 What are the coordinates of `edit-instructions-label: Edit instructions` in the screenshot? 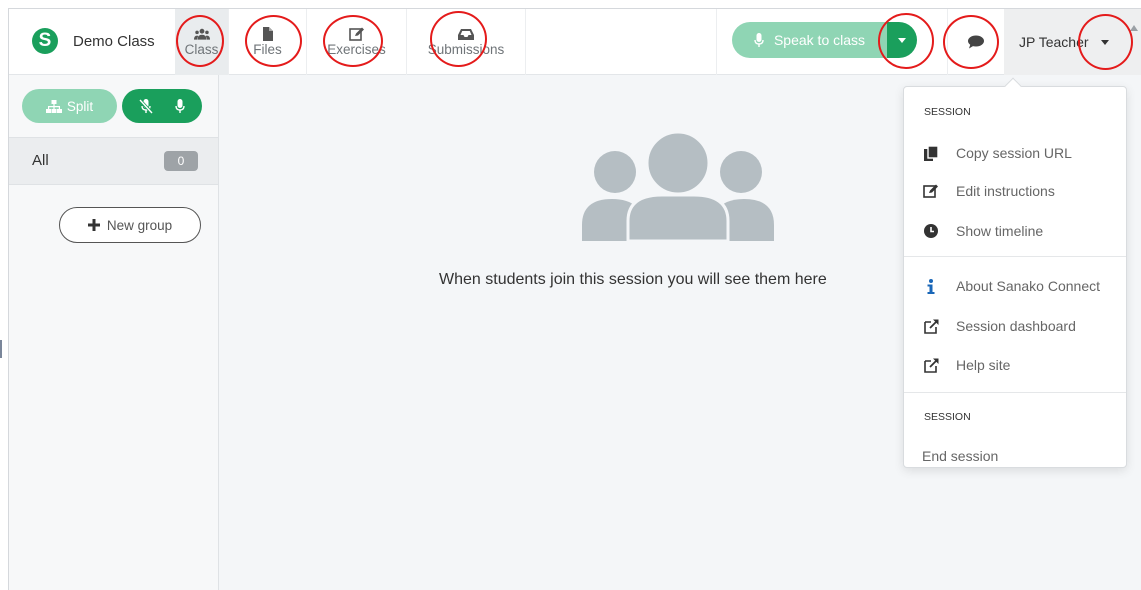 It's located at (1005, 191).